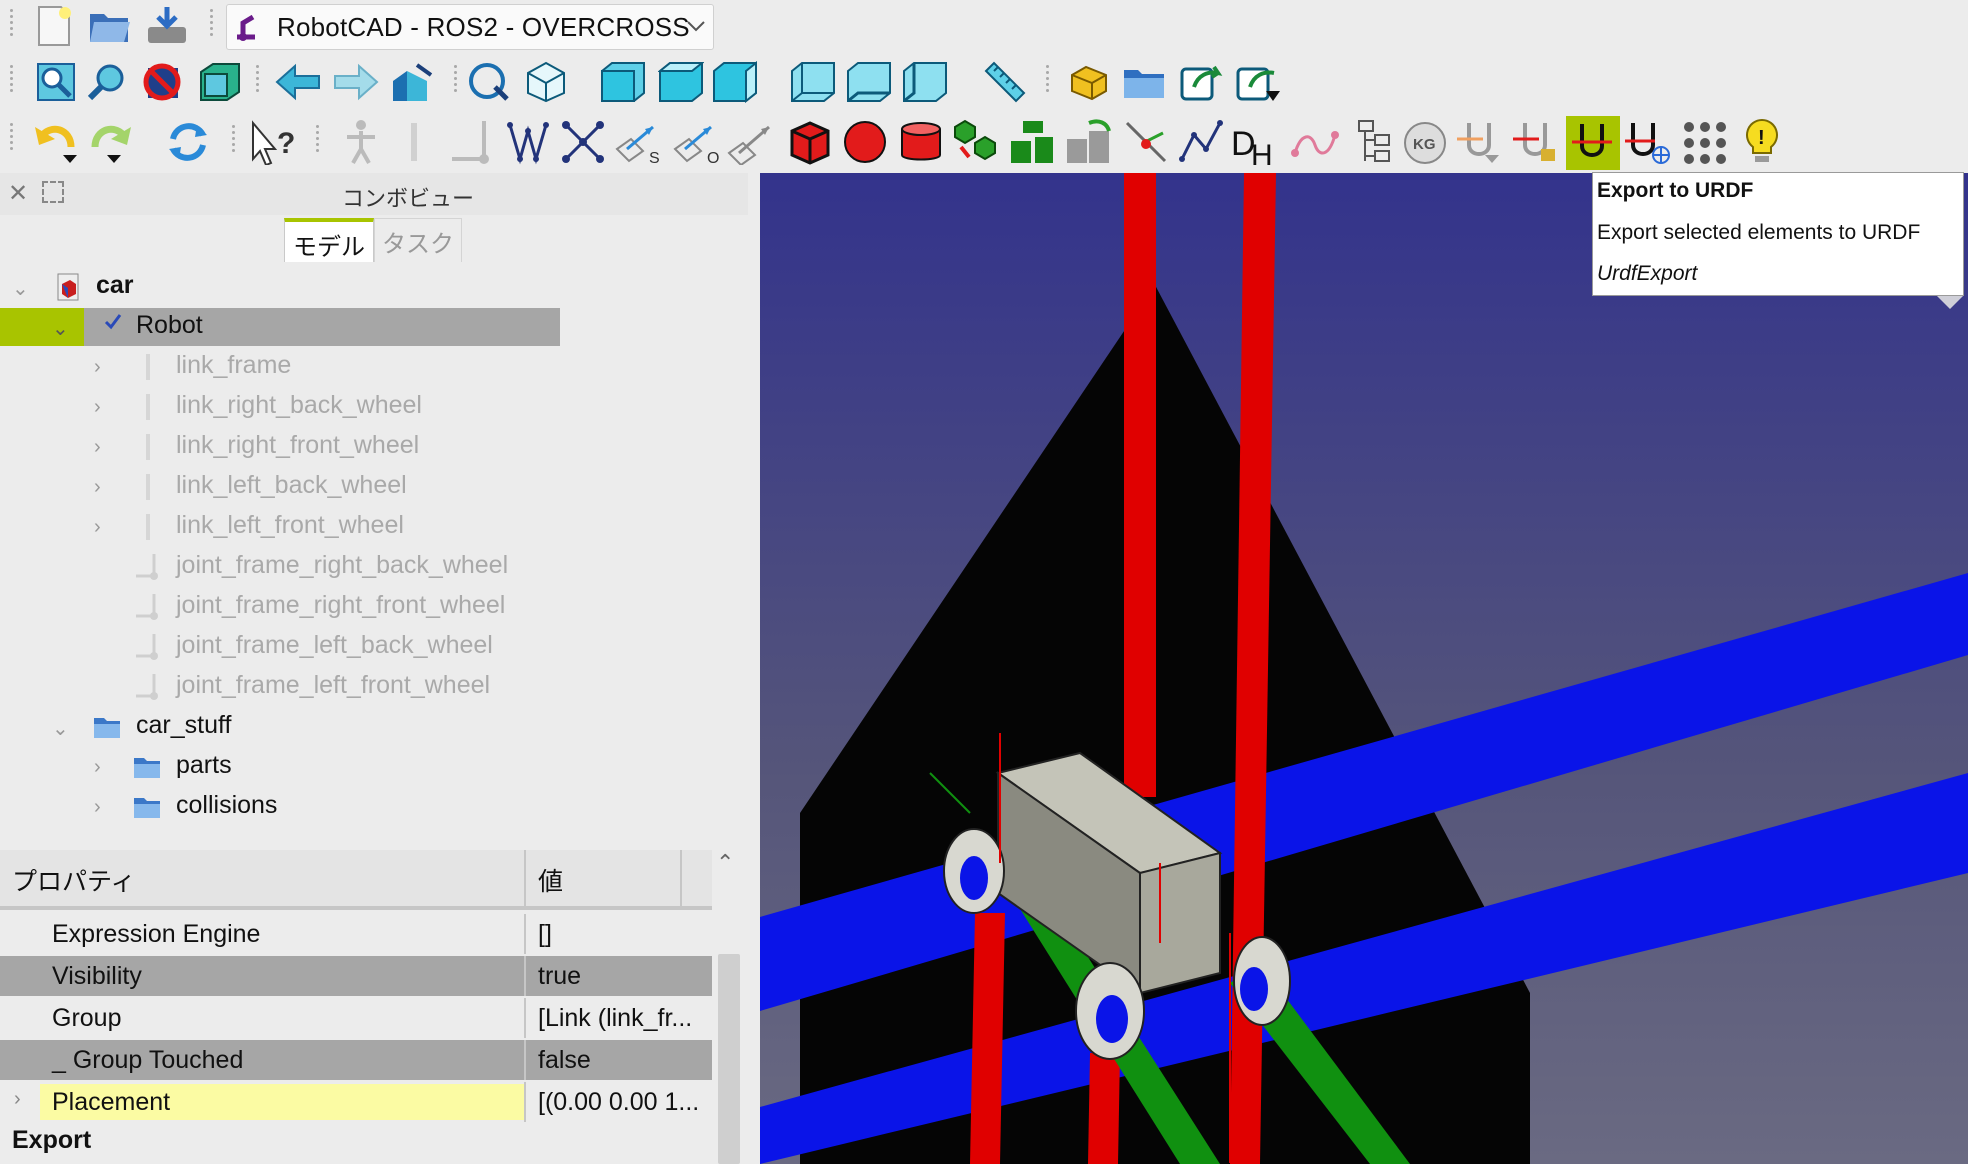  Describe the element at coordinates (639, 142) in the screenshot. I see `set-placement-s-icon: S` at that location.